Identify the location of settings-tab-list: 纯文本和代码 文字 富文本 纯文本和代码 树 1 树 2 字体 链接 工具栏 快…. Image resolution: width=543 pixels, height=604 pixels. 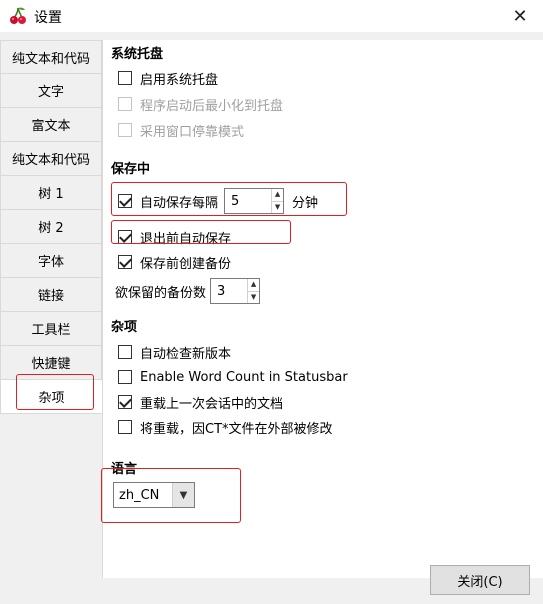
(51, 227).